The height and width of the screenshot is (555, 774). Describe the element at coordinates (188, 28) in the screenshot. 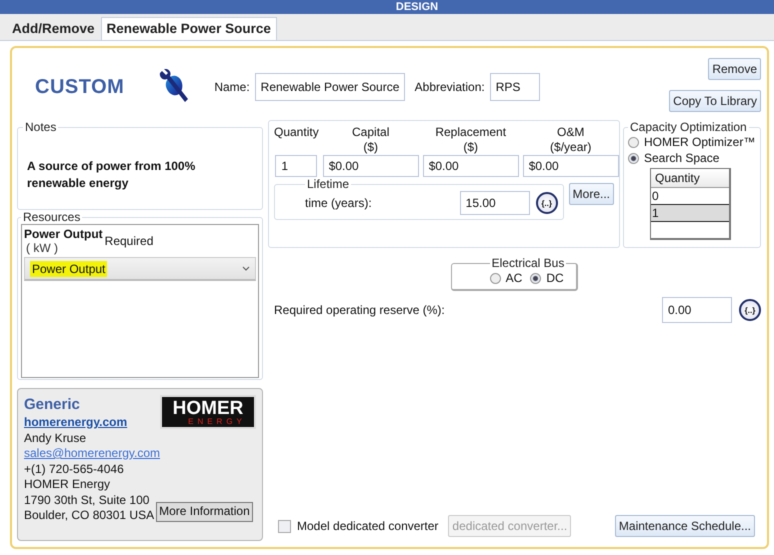

I see `tab: Renewable Power Source` at that location.